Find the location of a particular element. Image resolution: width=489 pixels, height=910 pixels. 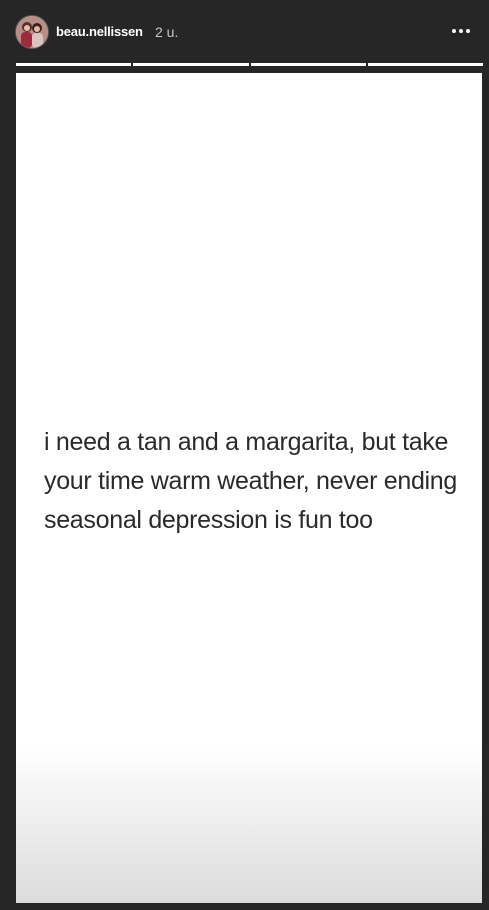

story-progress-bar is located at coordinates (249, 64).